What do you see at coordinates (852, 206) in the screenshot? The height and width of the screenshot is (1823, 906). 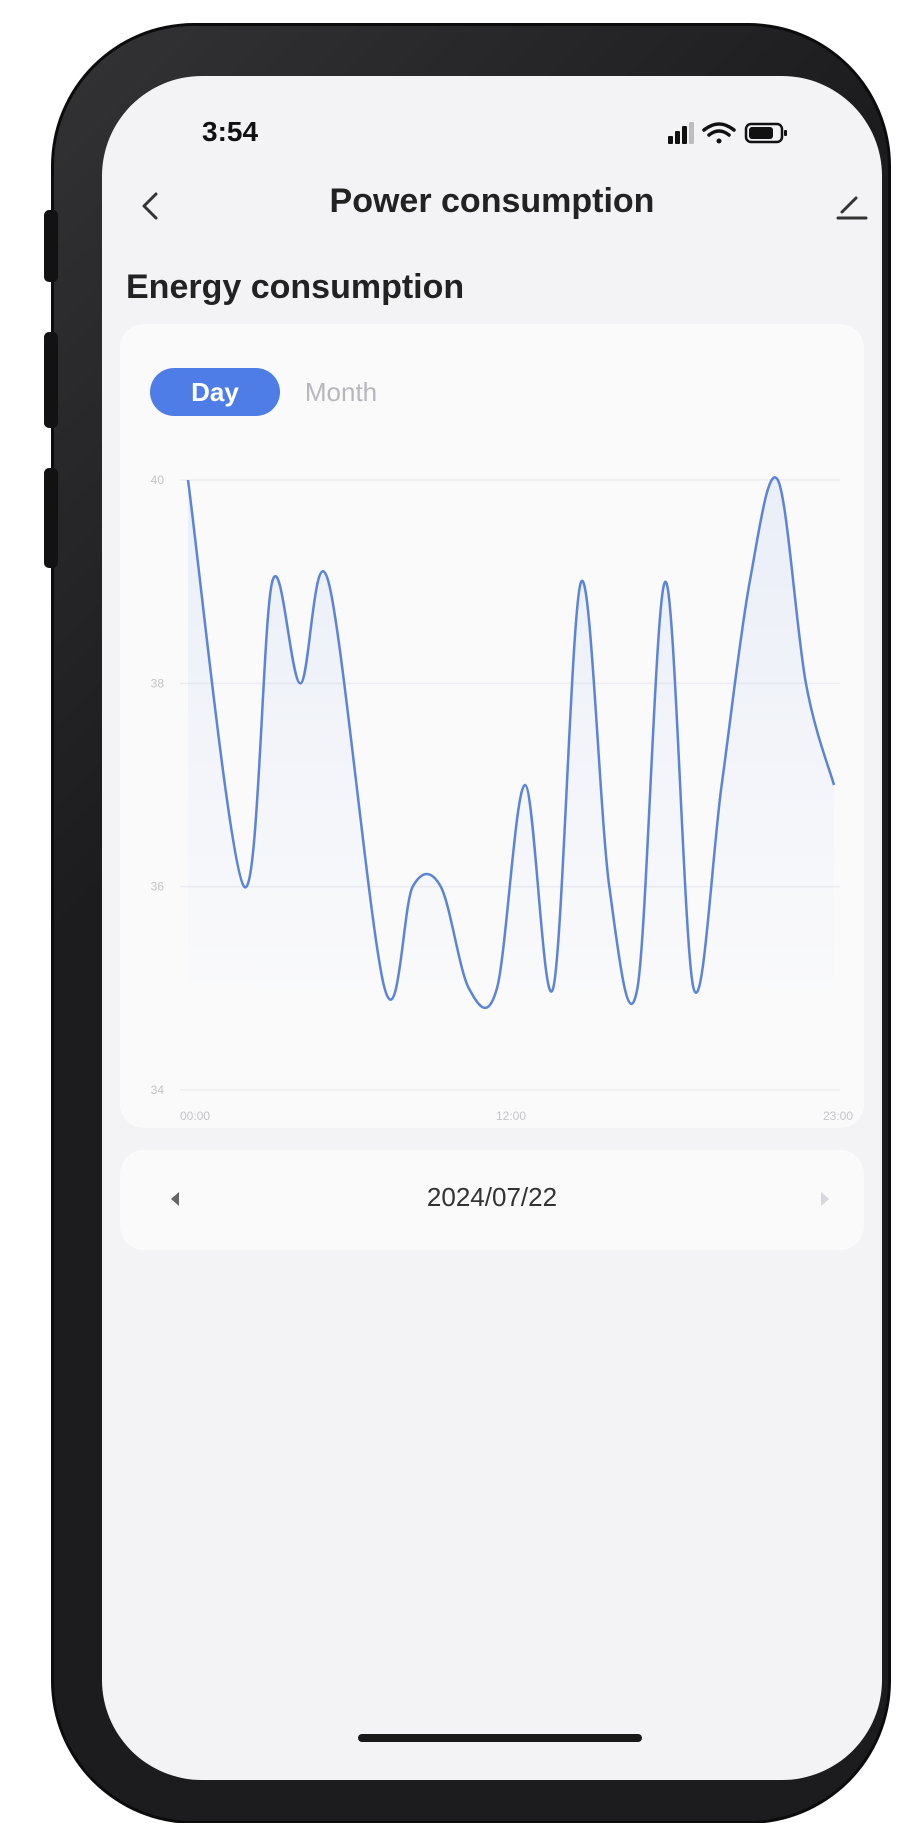 I see `edit-pencil-icon` at bounding box center [852, 206].